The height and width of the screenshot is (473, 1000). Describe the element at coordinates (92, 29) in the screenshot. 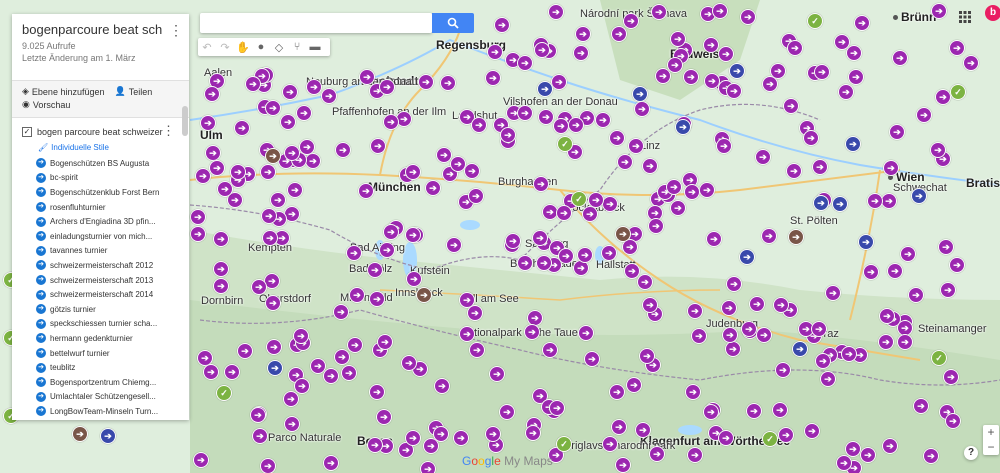

I see `map-title: bogenparcoure beat schweizer` at that location.